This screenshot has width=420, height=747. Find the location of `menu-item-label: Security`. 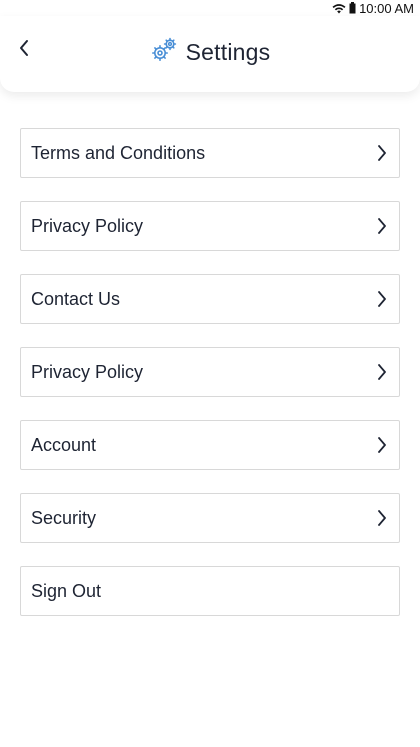

menu-item-label: Security is located at coordinates (64, 517).